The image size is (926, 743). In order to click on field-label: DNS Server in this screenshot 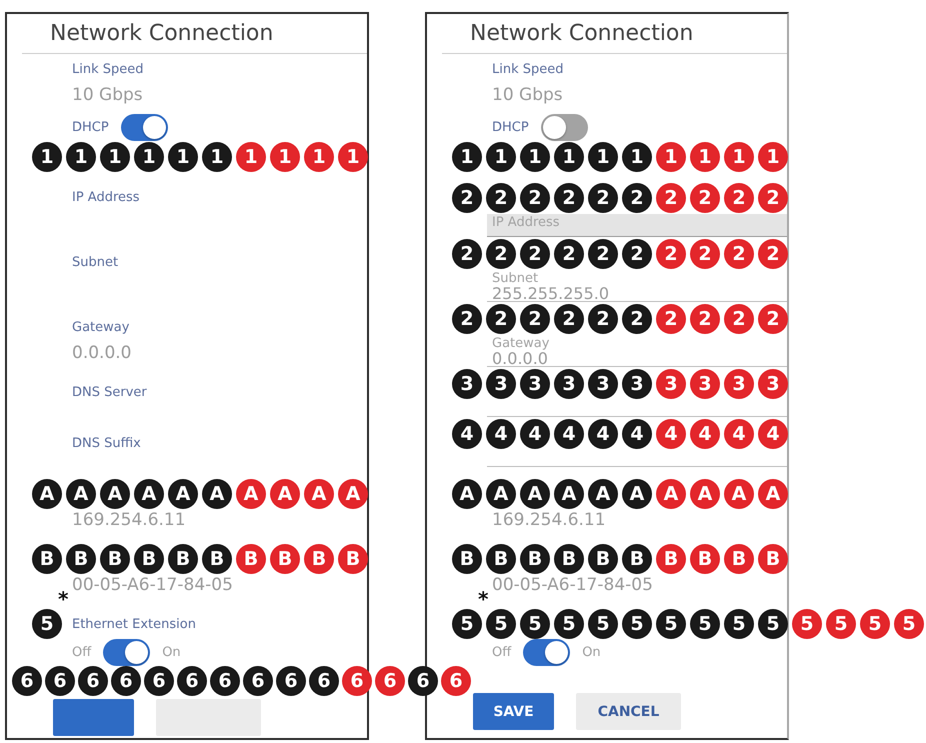, I will do `click(109, 392)`.